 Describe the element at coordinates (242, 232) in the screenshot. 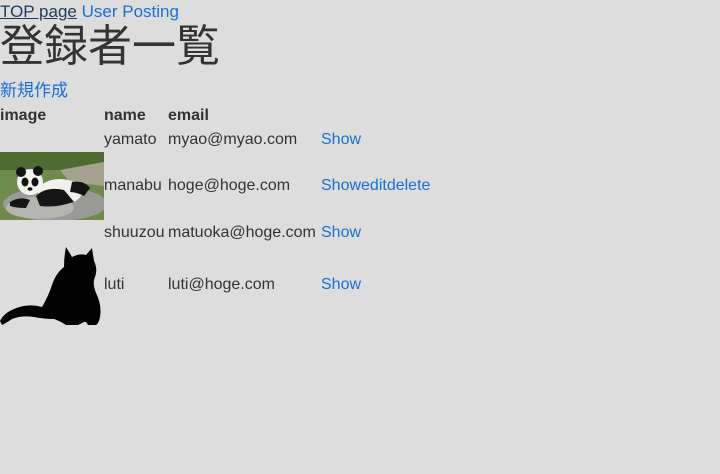

I see `user-email: matuoka@hoge.com` at that location.